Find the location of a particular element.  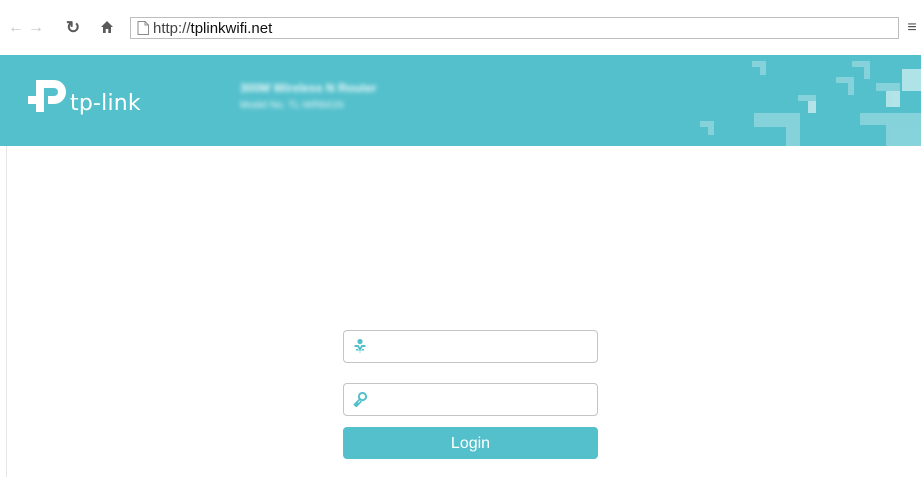

username-input is located at coordinates (483, 346).